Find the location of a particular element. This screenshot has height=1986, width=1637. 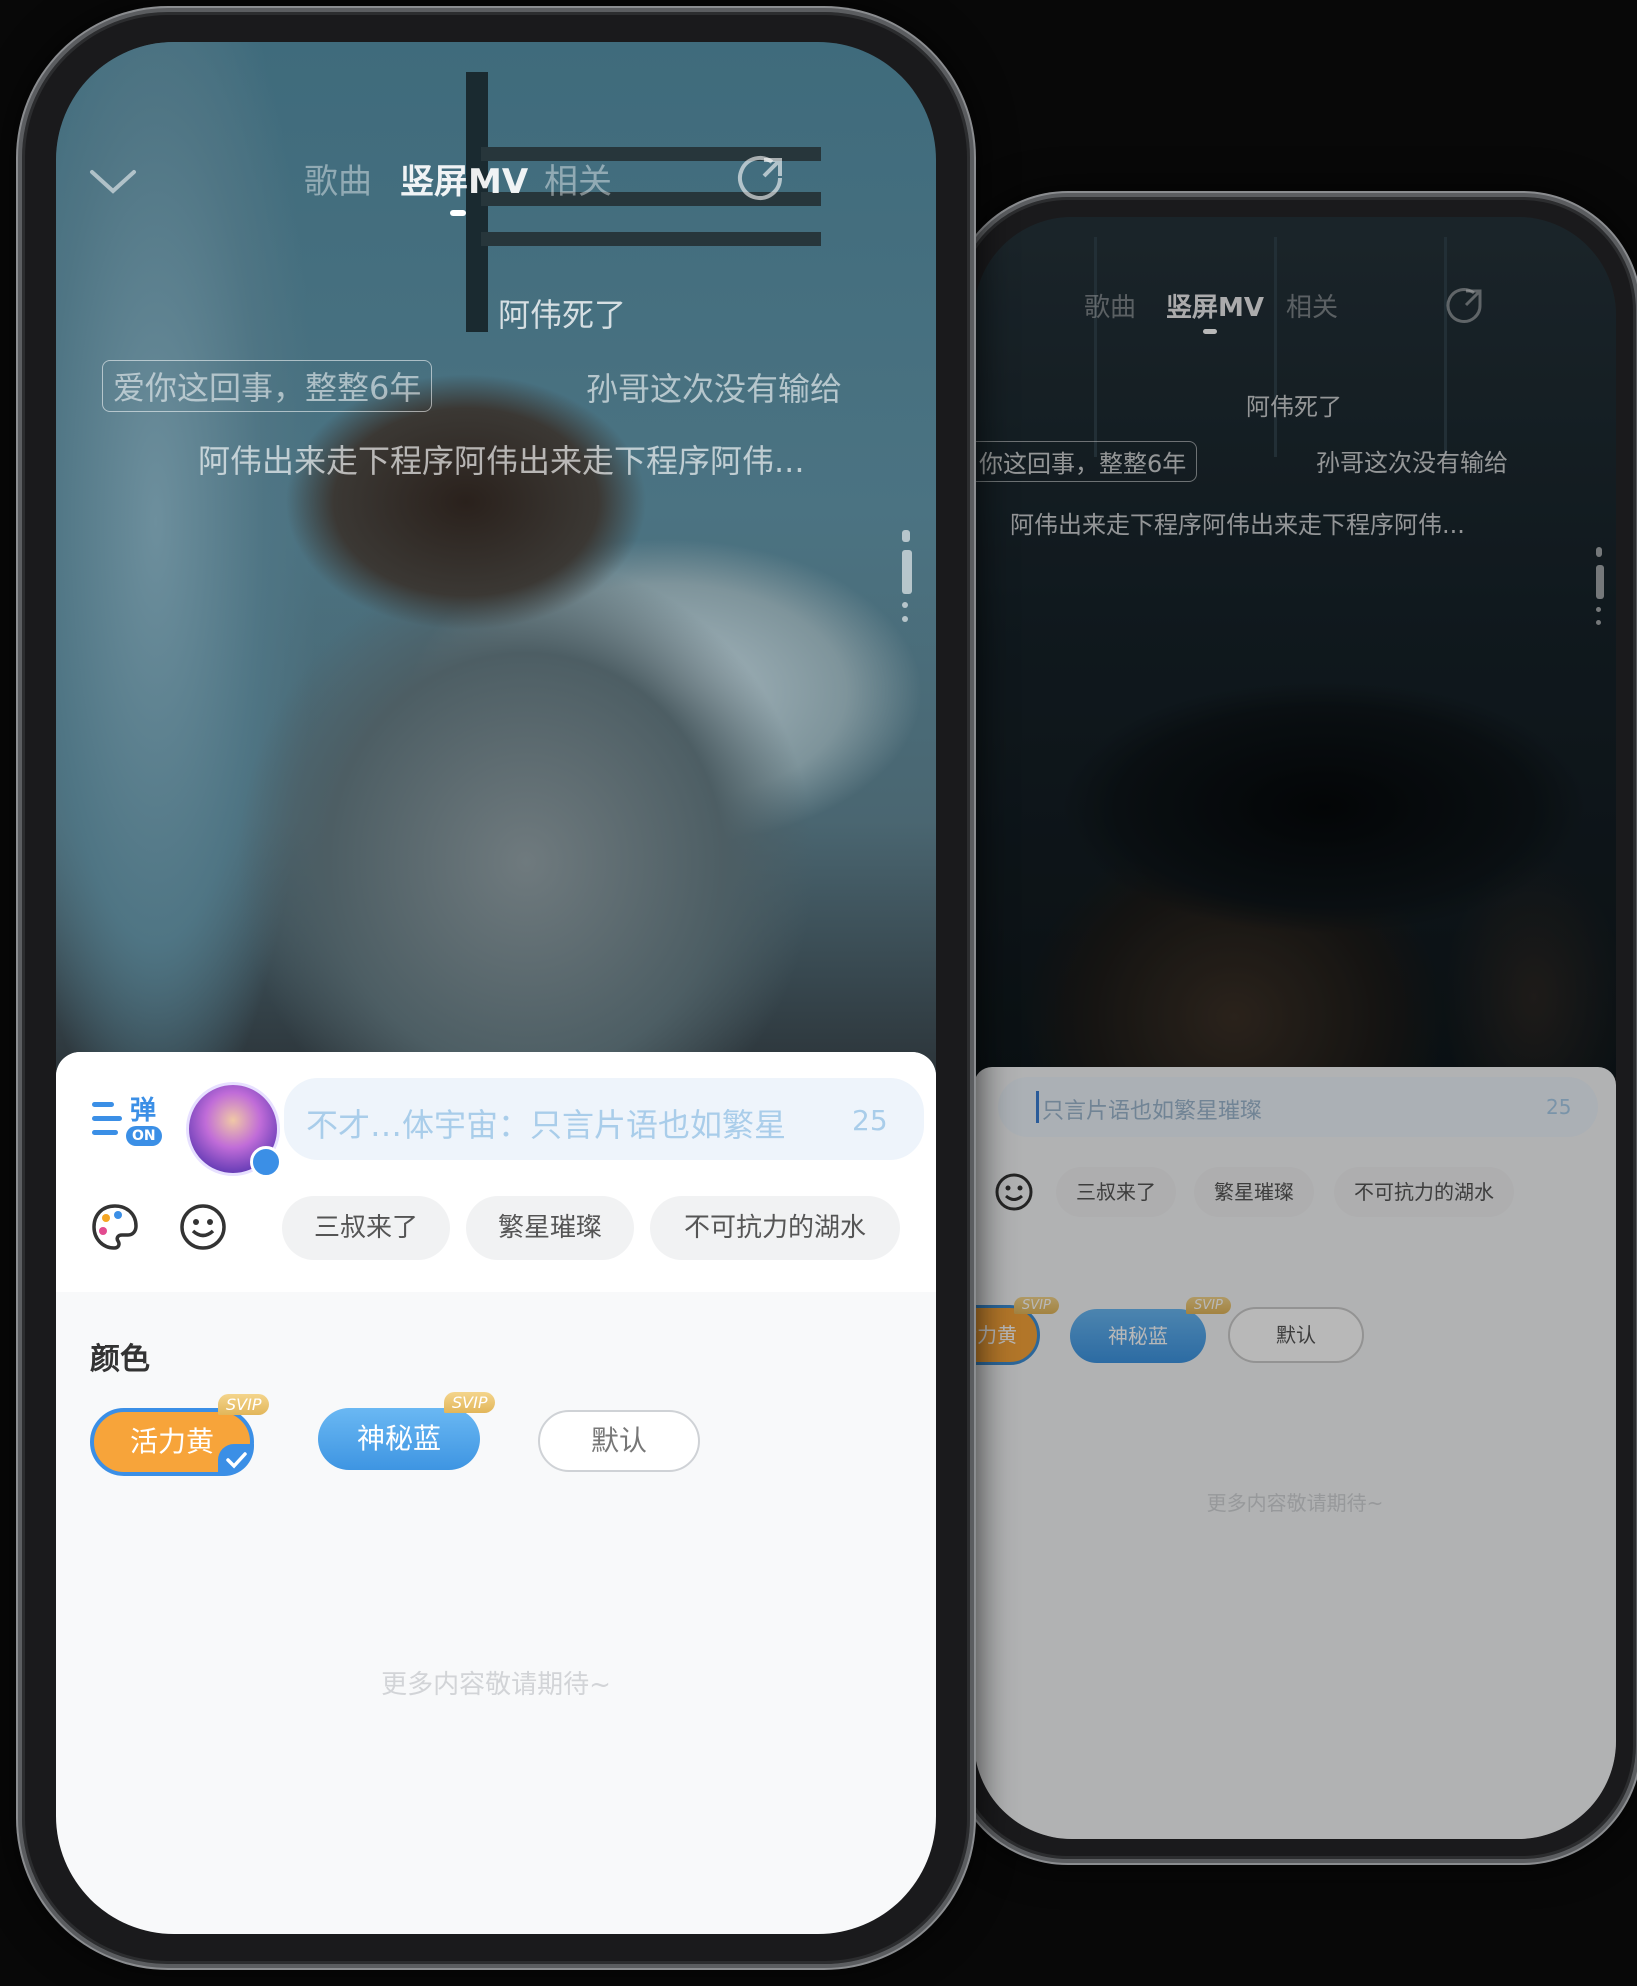

palette-icon is located at coordinates (115, 1227).